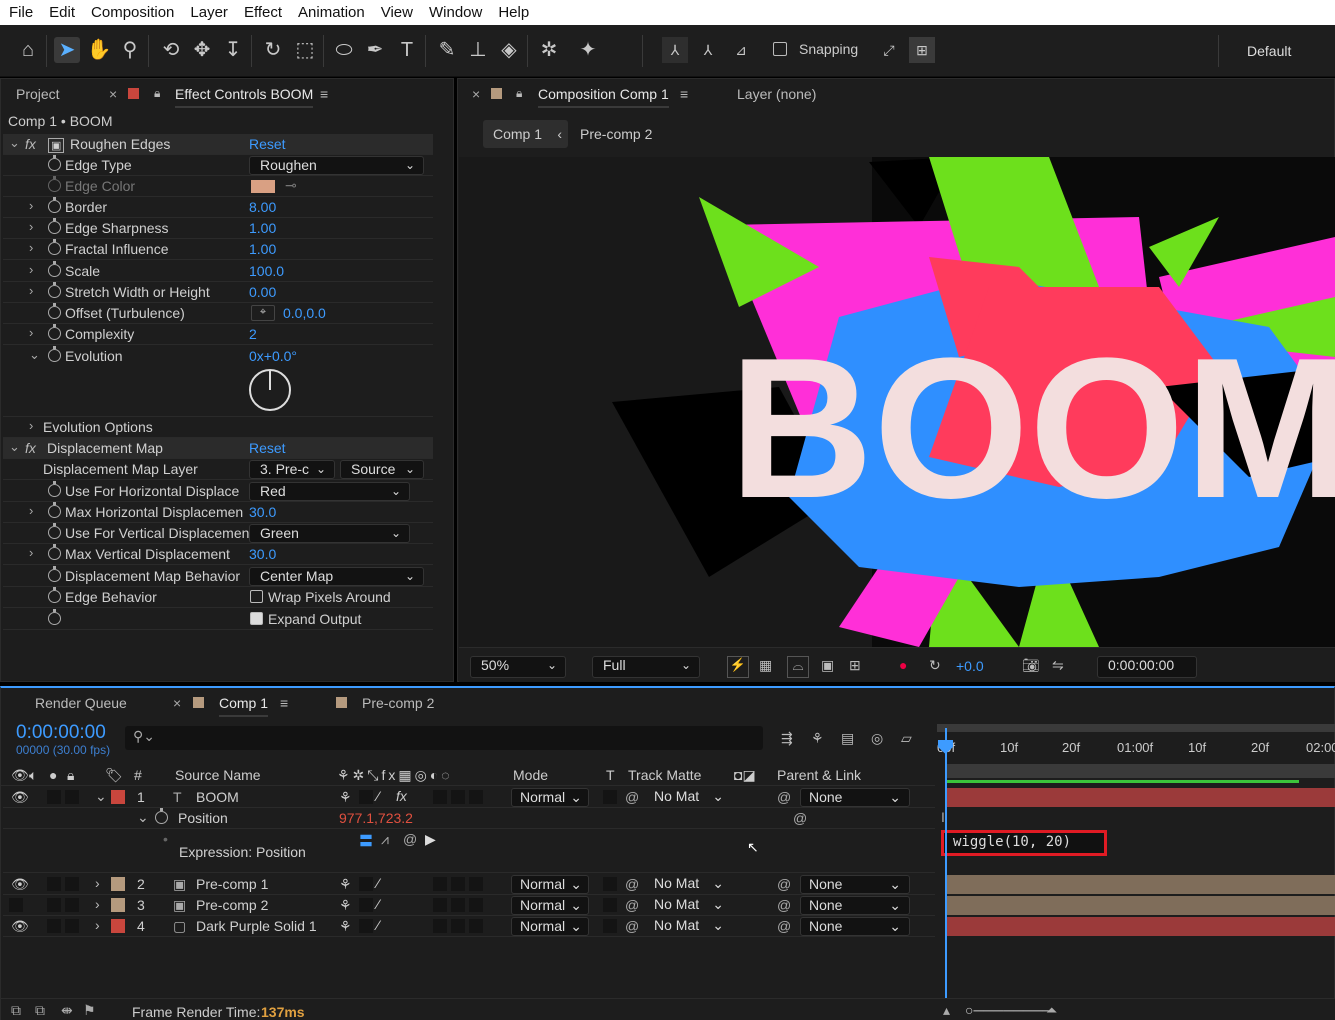 This screenshot has height=1020, width=1335. What do you see at coordinates (273, 356) in the screenshot?
I see `evolution-value: 0x+0.0°` at bounding box center [273, 356].